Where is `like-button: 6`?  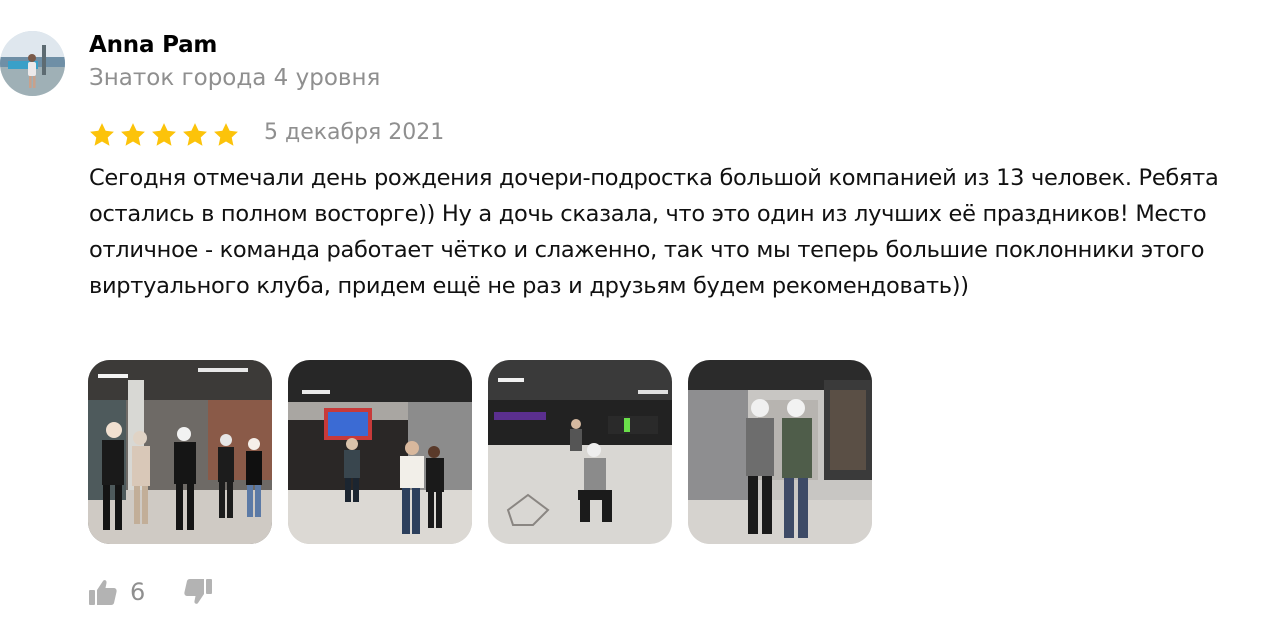 like-button: 6 is located at coordinates (116, 592).